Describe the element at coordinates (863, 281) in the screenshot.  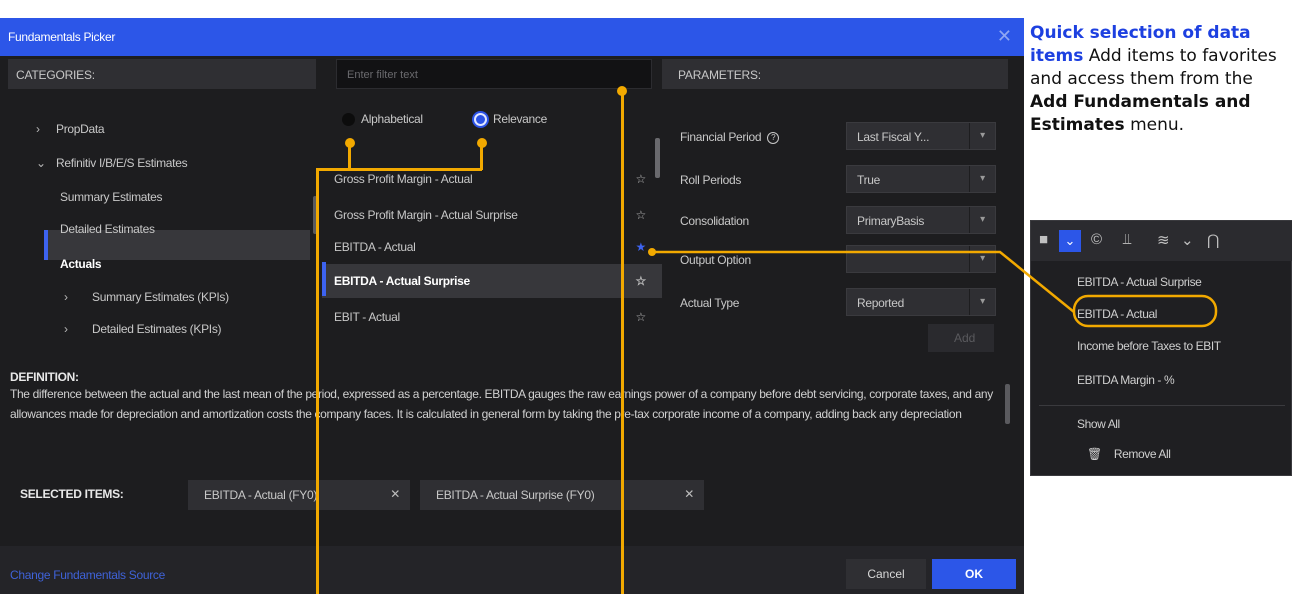
I see `annotation-line` at that location.